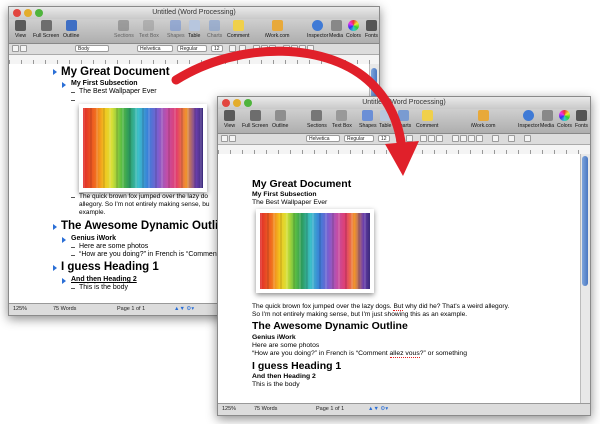  Describe the element at coordinates (330, 326) in the screenshot. I see `doc-heading-2: The Awesome Dynamic Outline` at that location.